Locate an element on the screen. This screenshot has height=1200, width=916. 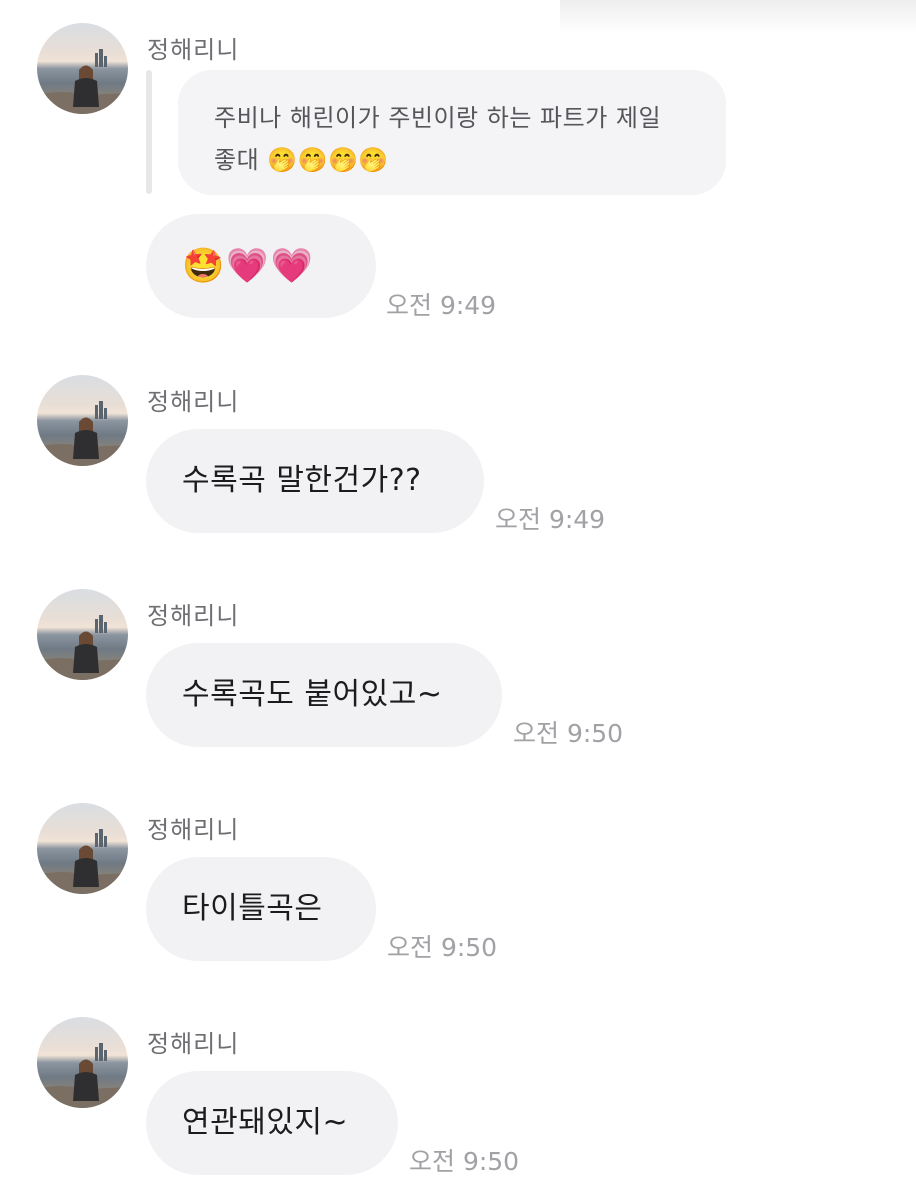
reply-quote-bubble: 주비나 해린이가 주빈이랑 하는 파트가 제일 좋대 🤭🤭🤭🤭 is located at coordinates (452, 132).